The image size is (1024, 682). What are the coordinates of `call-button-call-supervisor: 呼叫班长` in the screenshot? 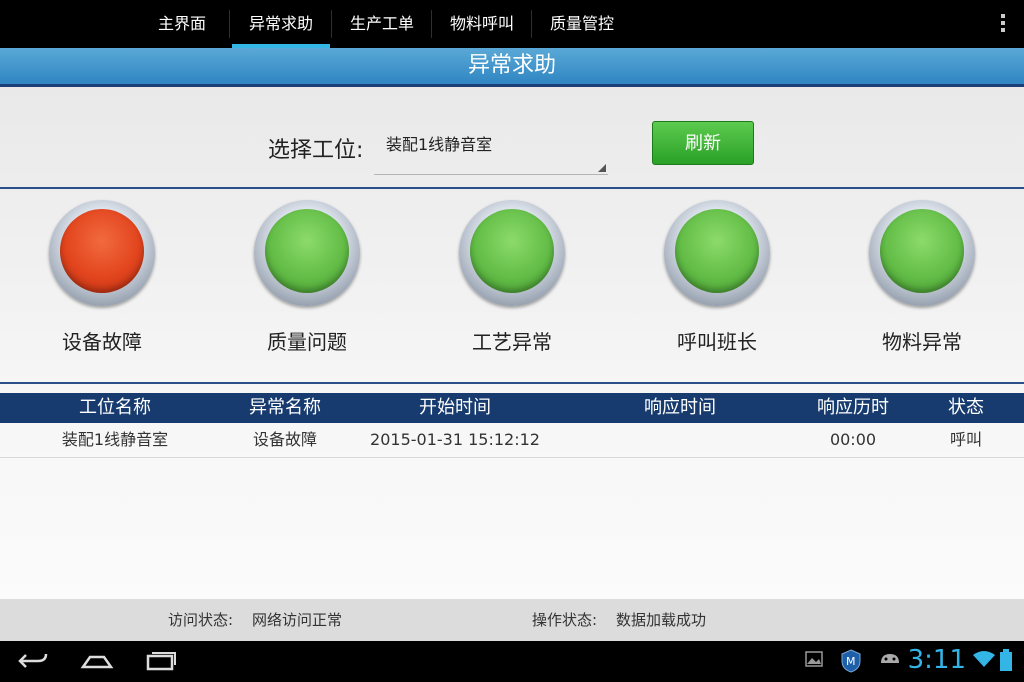 It's located at (717, 277).